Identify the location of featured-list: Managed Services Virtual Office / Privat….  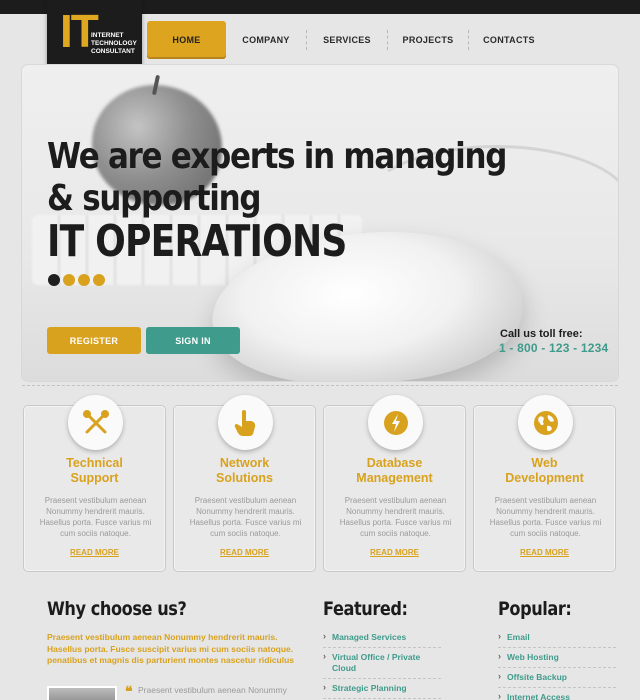
(382, 665).